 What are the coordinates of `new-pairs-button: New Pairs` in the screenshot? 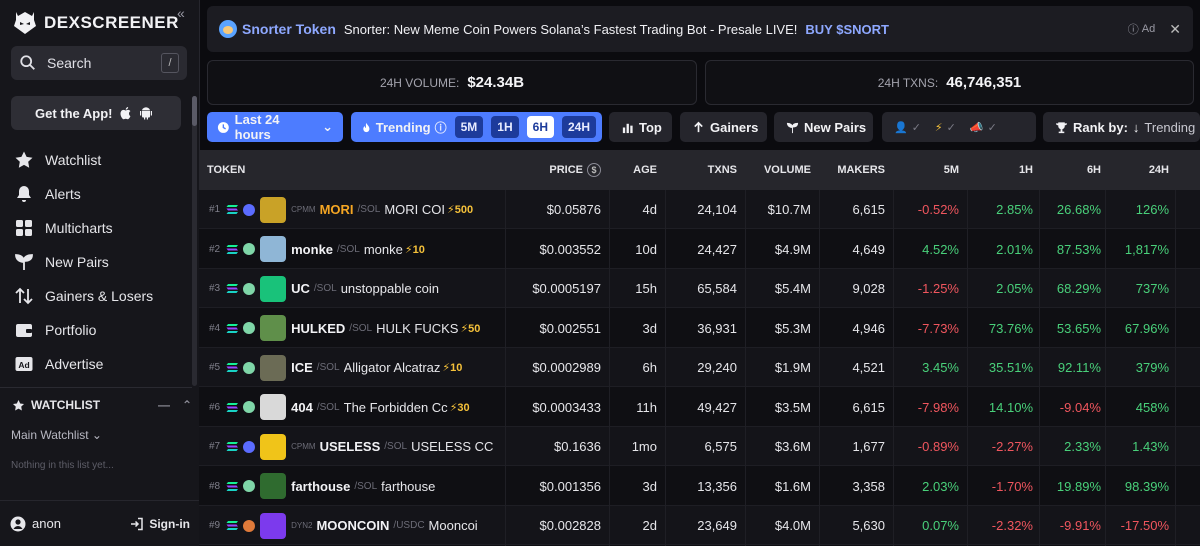 It's located at (823, 127).